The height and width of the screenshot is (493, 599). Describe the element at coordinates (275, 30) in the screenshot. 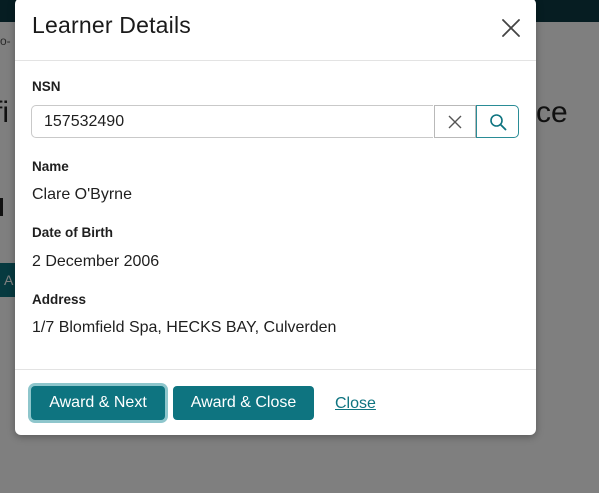

I see `dialog-header: Learner Details` at that location.